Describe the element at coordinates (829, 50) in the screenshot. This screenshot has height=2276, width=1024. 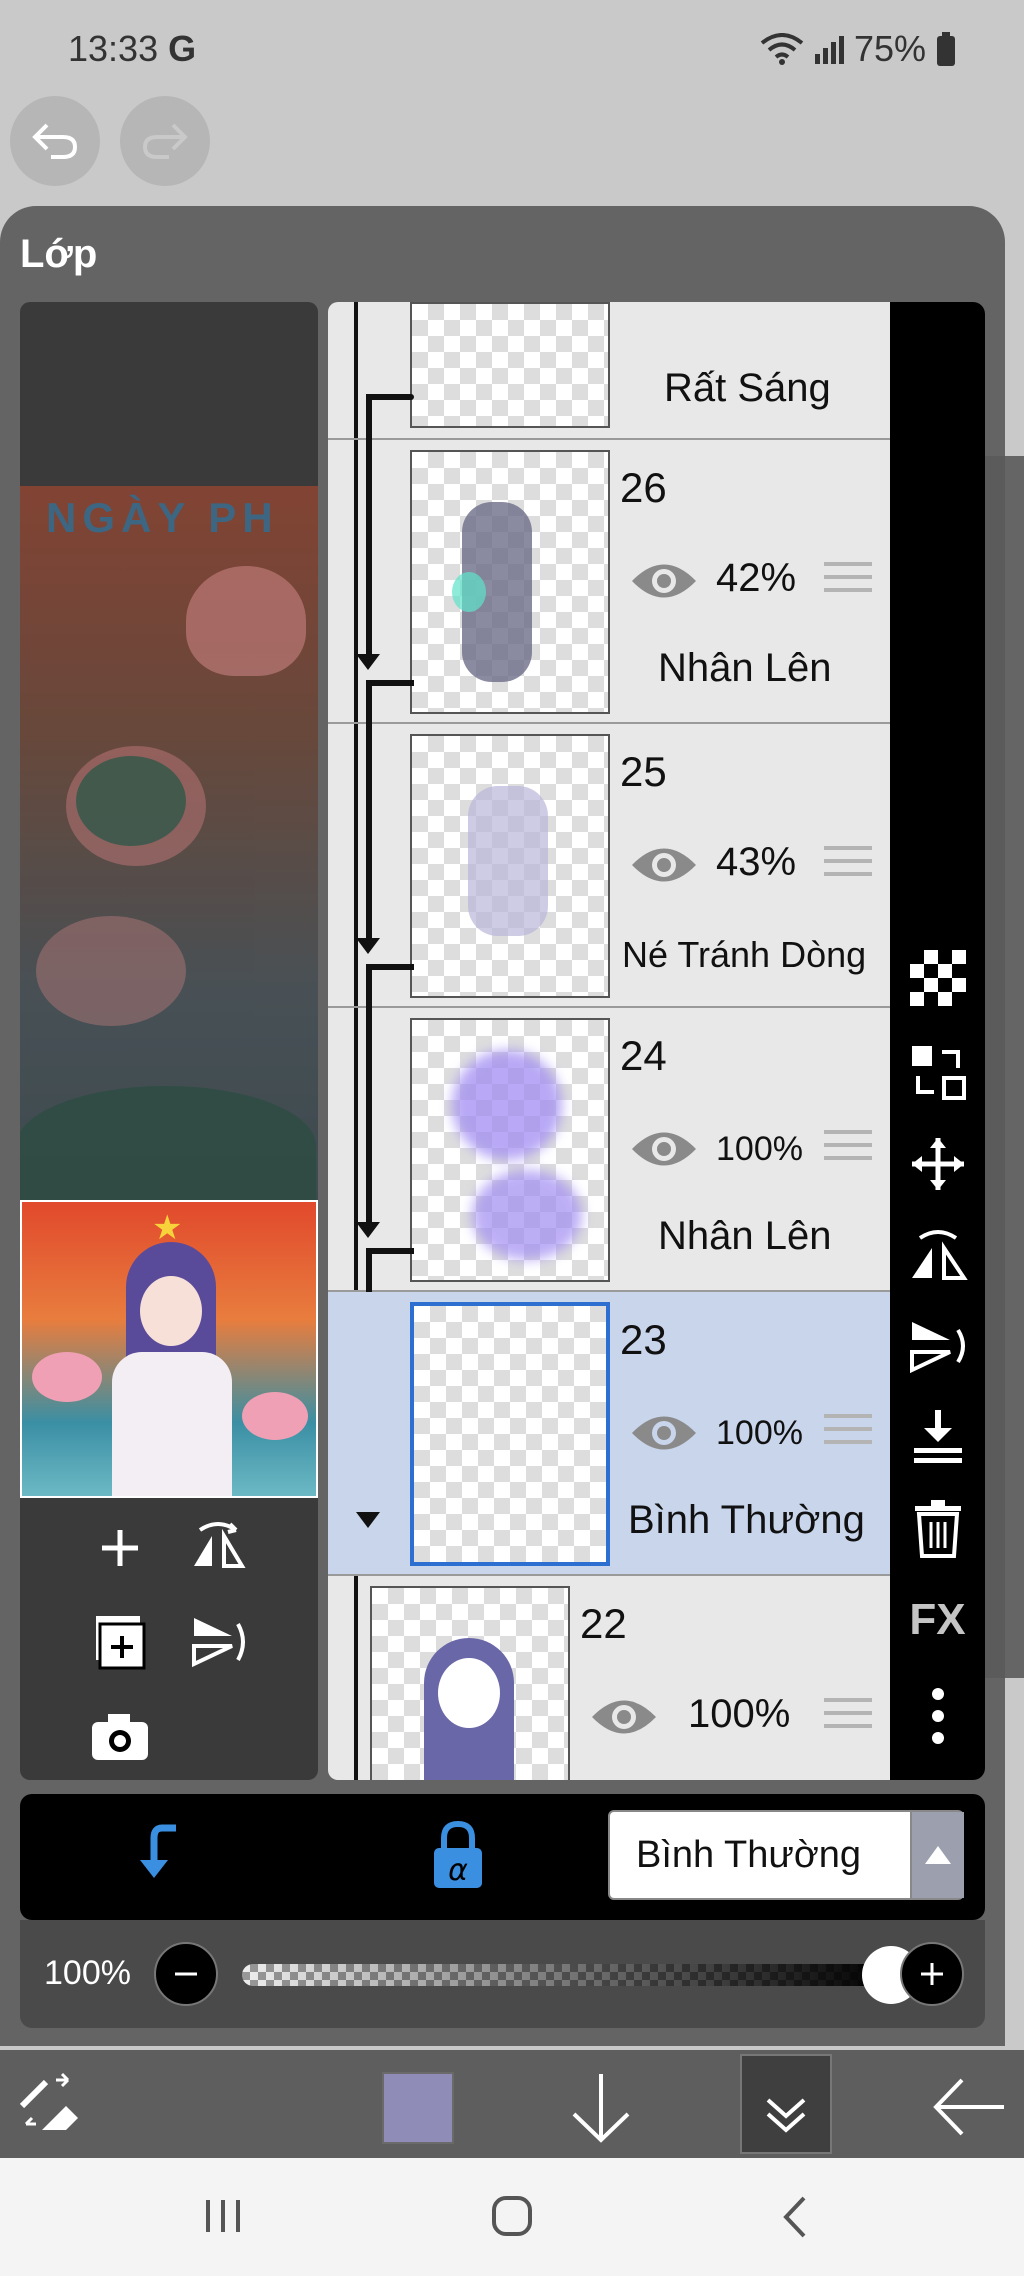
I see `signal-icon` at that location.